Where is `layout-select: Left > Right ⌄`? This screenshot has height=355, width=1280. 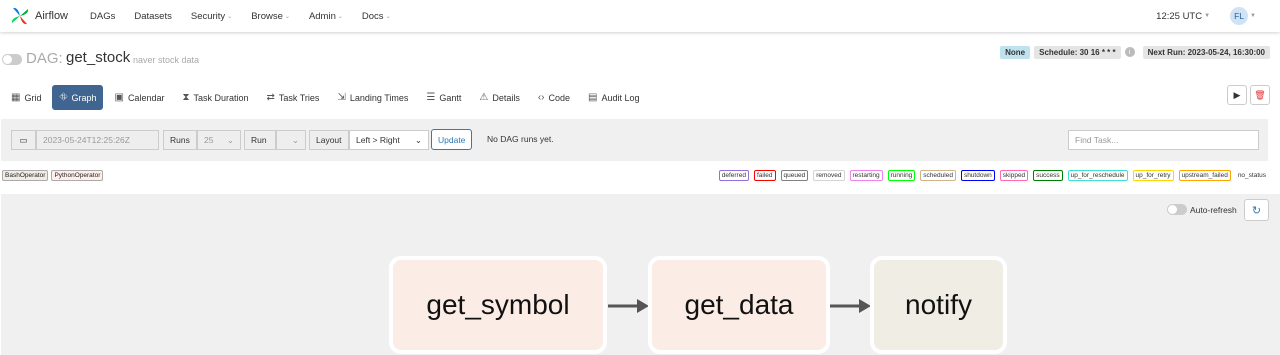 layout-select: Left > Right ⌄ is located at coordinates (389, 140).